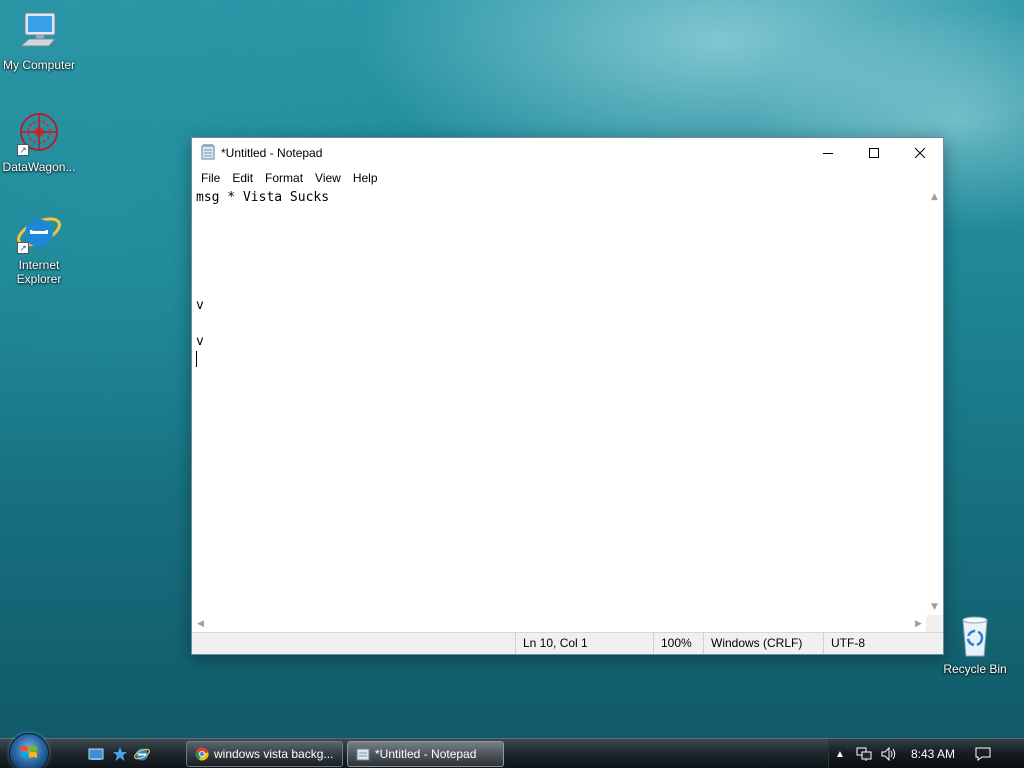 This screenshot has height=768, width=1024. I want to click on start-button, so click(29, 750).